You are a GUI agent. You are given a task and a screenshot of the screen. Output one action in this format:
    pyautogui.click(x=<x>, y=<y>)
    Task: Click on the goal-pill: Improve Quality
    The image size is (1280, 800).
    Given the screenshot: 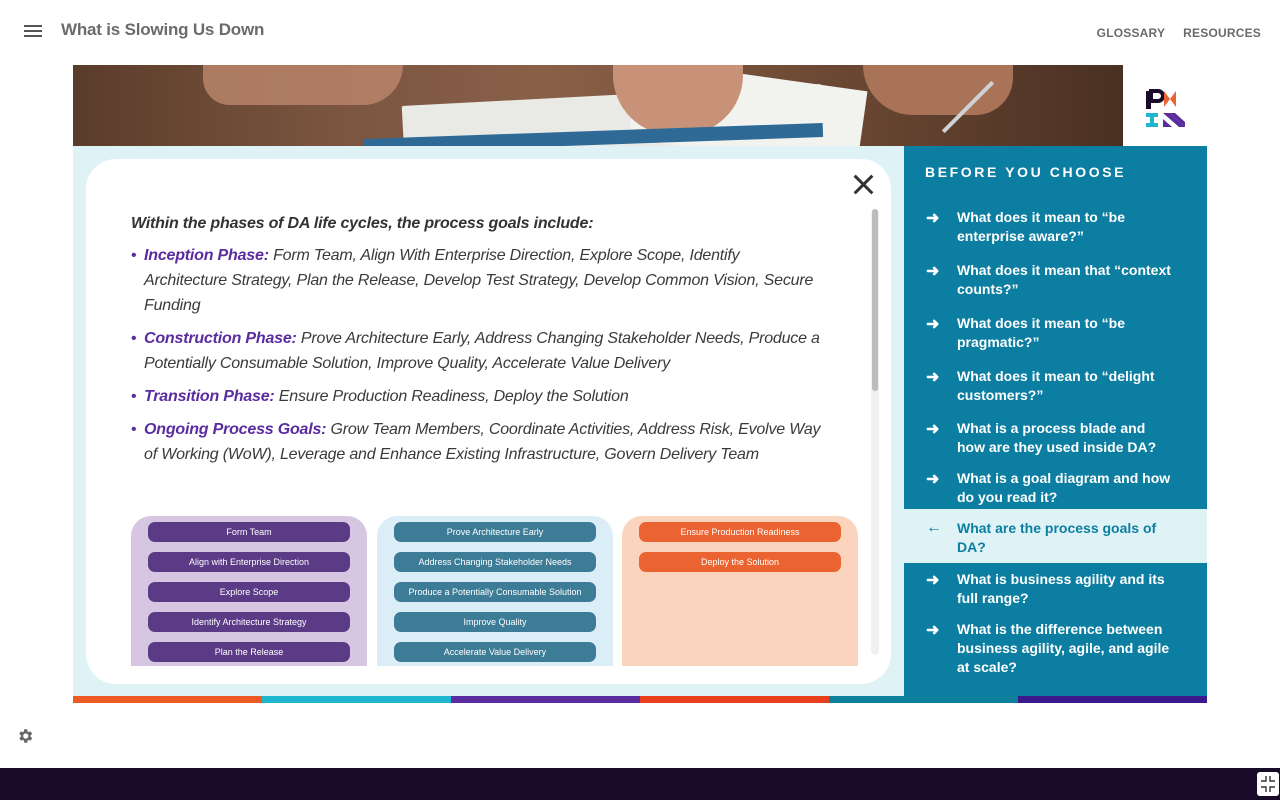 What is the action you would take?
    pyautogui.click(x=495, y=622)
    